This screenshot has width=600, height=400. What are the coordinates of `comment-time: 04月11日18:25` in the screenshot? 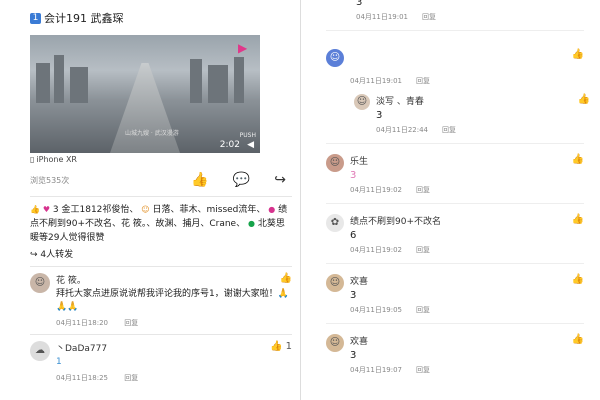 It's located at (82, 378).